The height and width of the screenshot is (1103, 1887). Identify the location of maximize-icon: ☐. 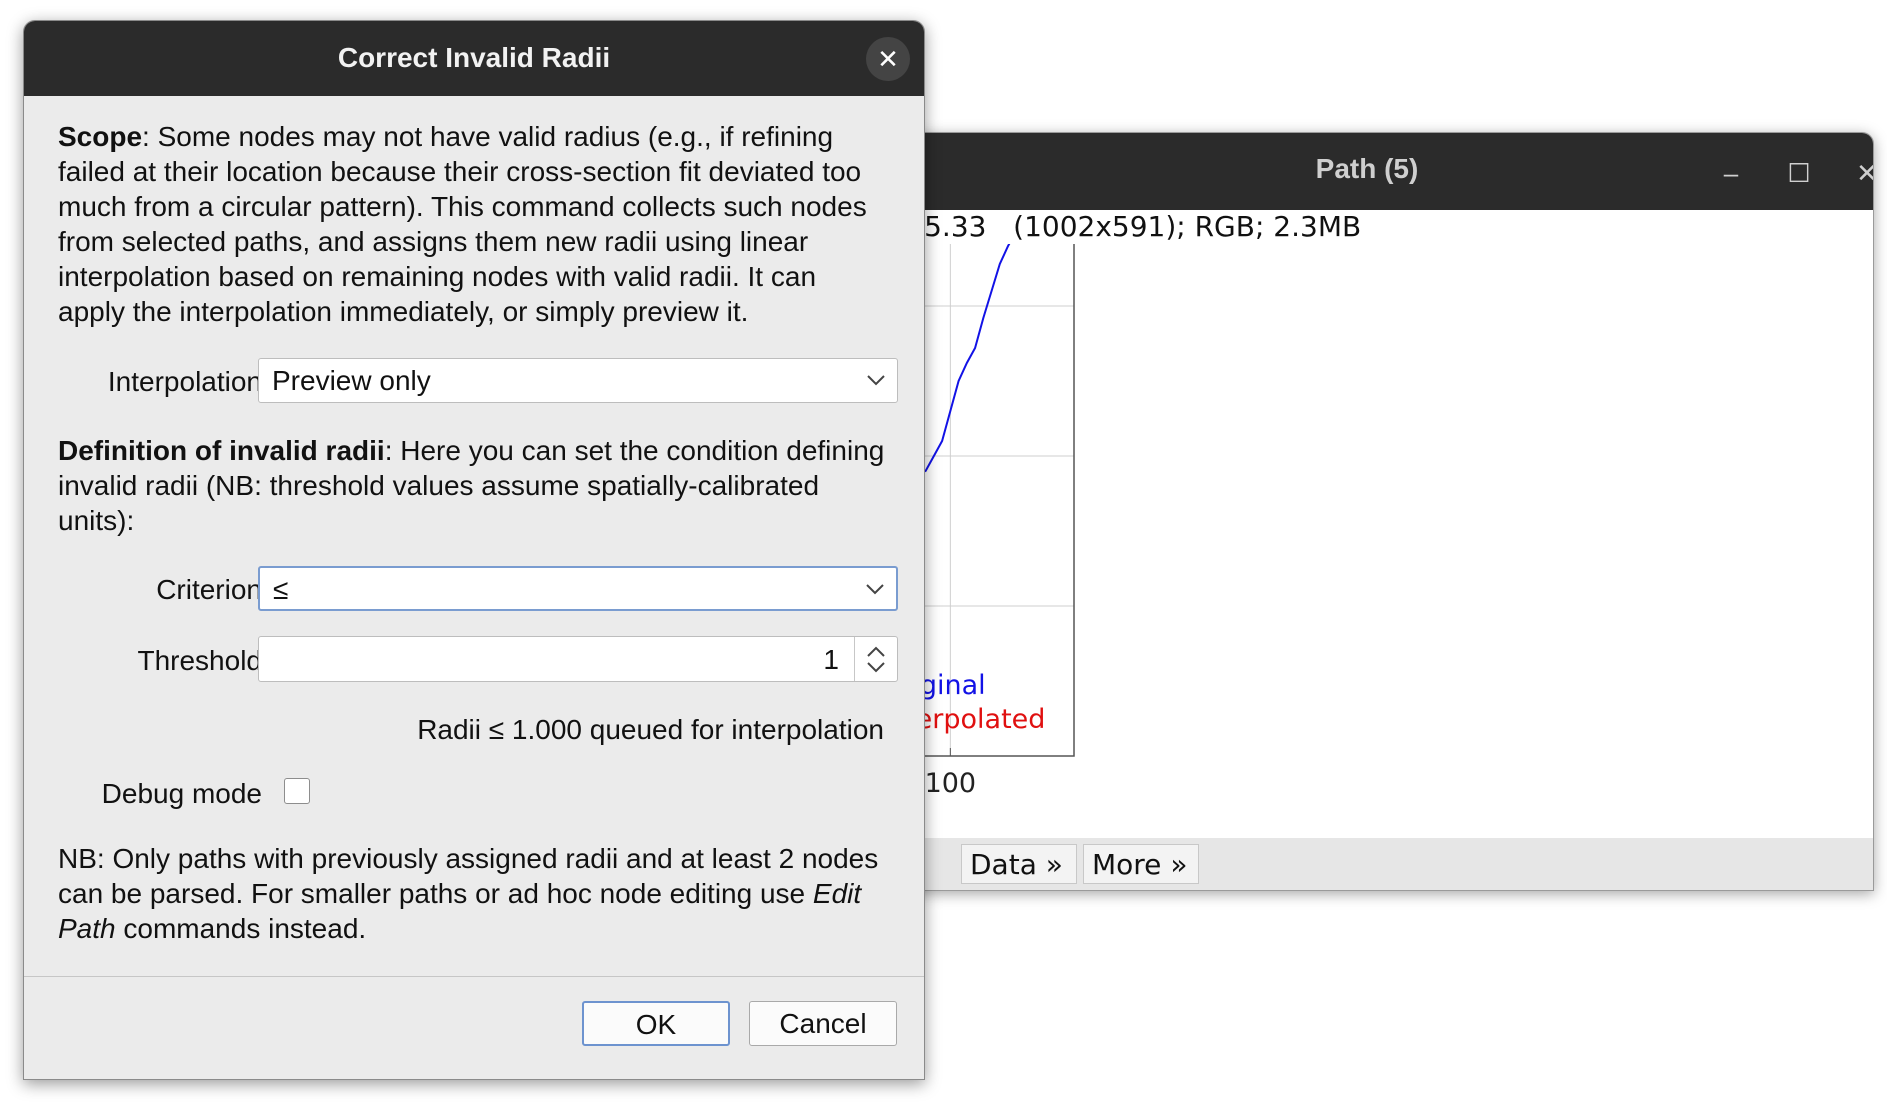
(1799, 173).